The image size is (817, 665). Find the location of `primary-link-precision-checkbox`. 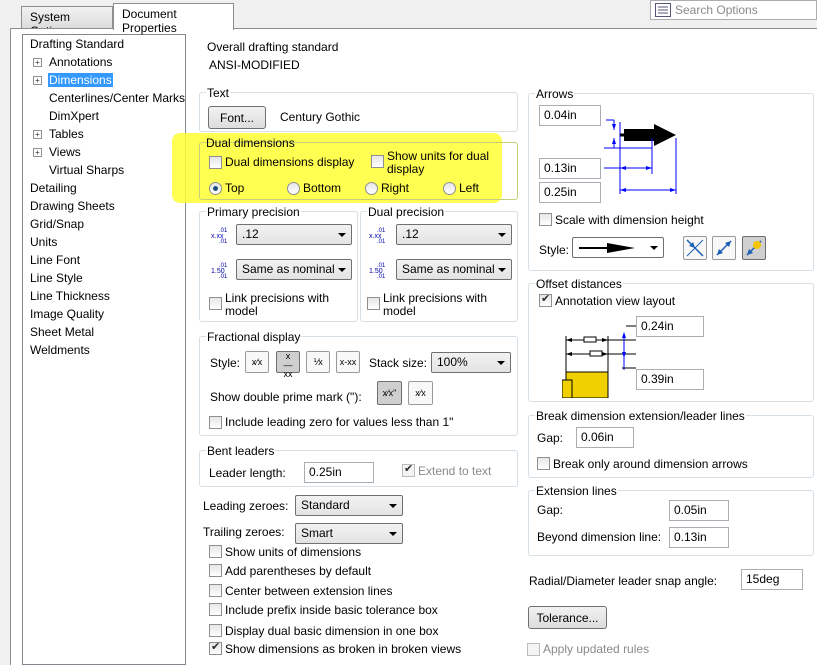

primary-link-precision-checkbox is located at coordinates (215, 303).